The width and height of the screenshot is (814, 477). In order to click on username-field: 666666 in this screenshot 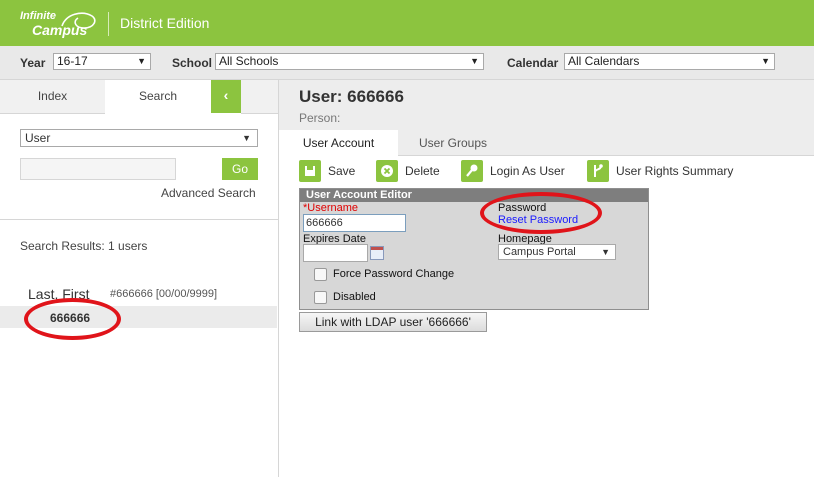, I will do `click(354, 223)`.